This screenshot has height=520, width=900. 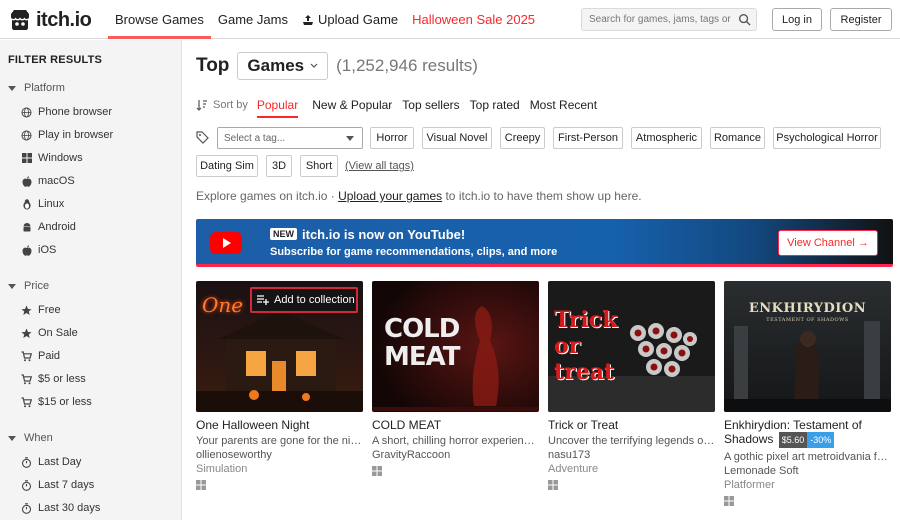 I want to click on filter-play-in-browser: Play in browser, so click(x=67, y=135).